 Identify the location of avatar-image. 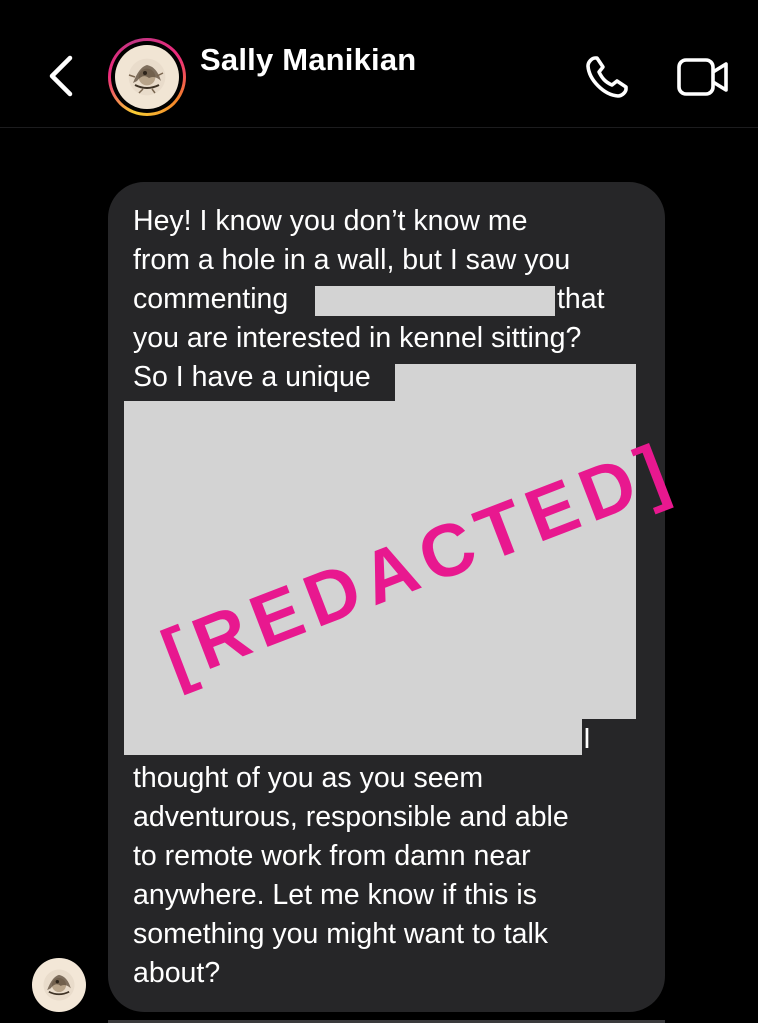
(147, 77).